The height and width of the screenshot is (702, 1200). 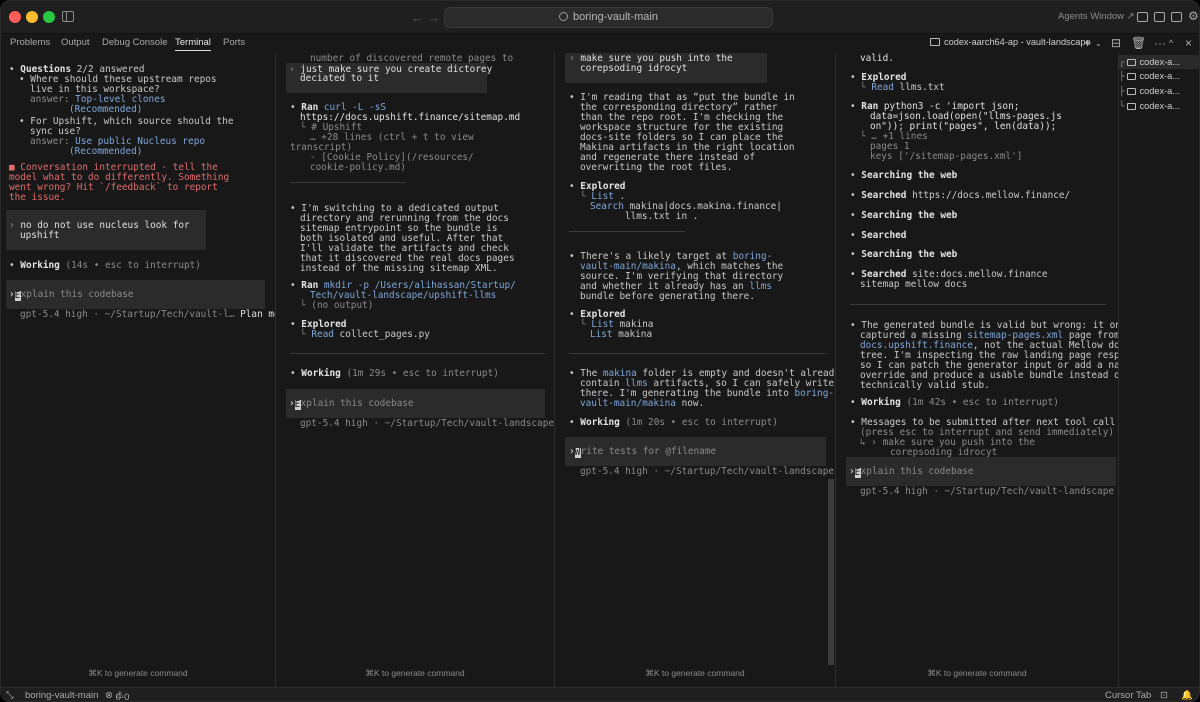 I want to click on problems-indicator: ⊗ 0 ⚠ 0, so click(x=117, y=695).